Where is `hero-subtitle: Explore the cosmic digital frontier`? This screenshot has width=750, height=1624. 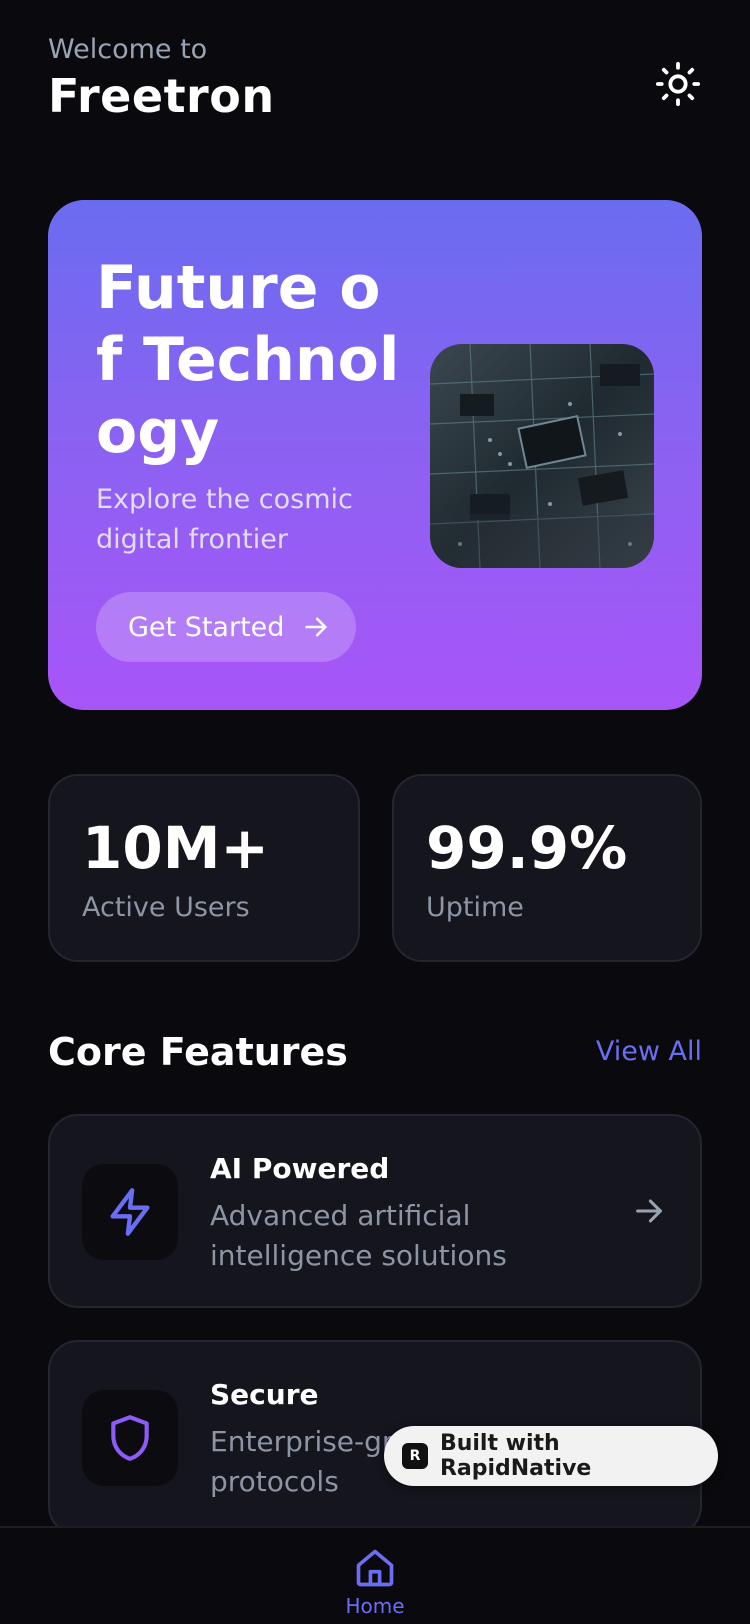
hero-subtitle: Explore the cosmic digital frontier is located at coordinates (224, 519).